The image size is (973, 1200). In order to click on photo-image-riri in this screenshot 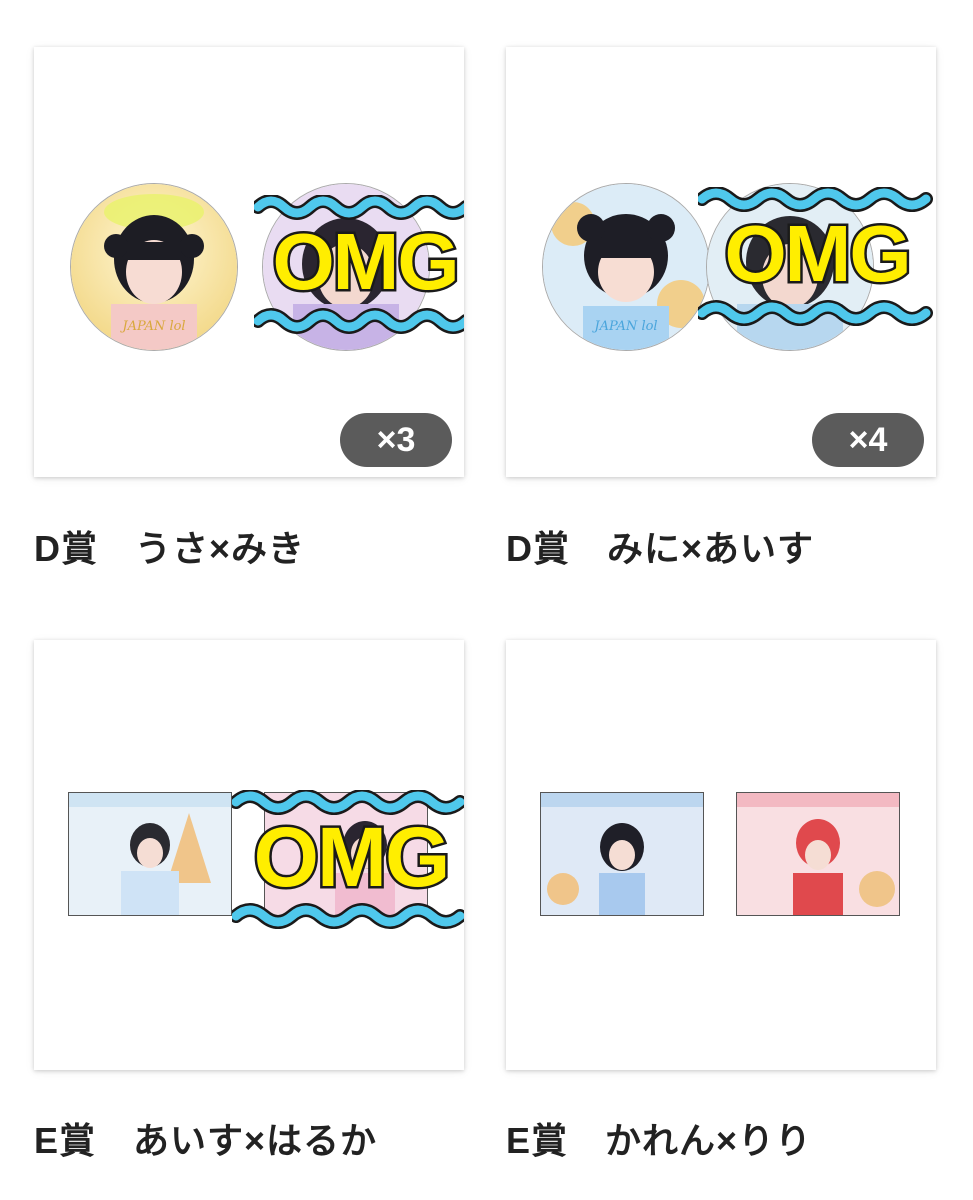, I will do `click(818, 854)`.